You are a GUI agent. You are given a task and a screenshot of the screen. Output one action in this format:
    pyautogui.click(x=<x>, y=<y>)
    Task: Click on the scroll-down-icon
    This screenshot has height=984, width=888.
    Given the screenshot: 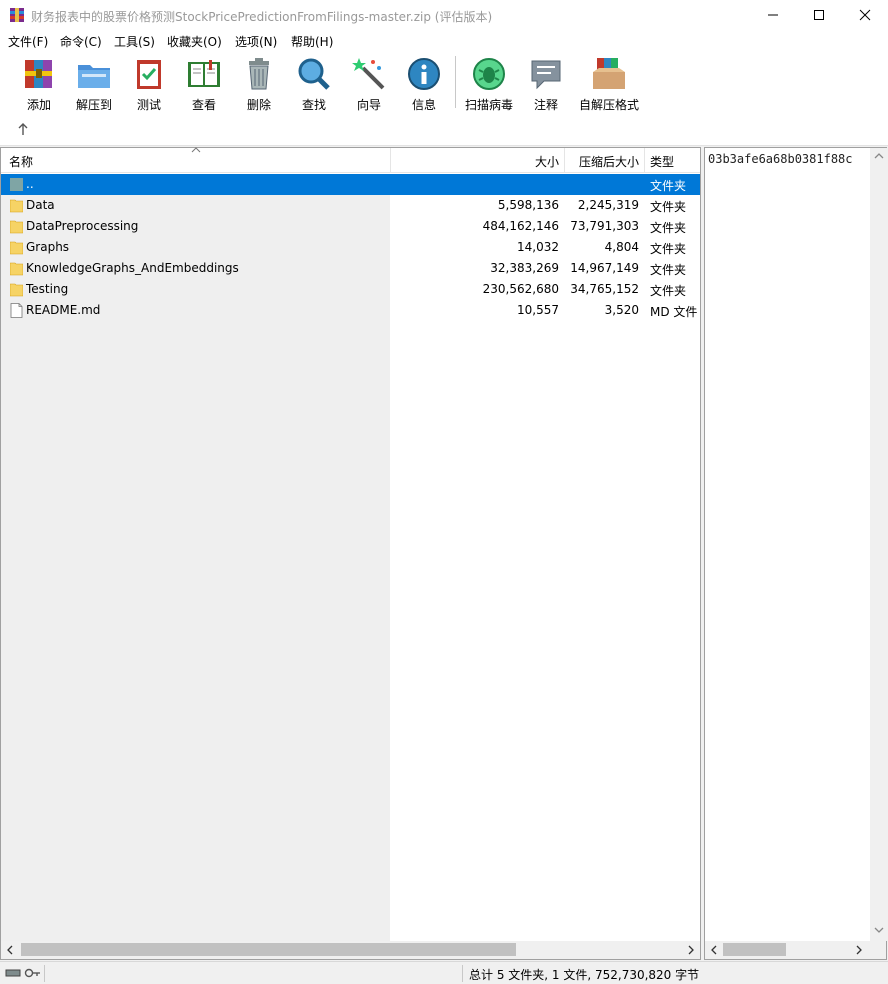 What is the action you would take?
    pyautogui.click(x=879, y=930)
    